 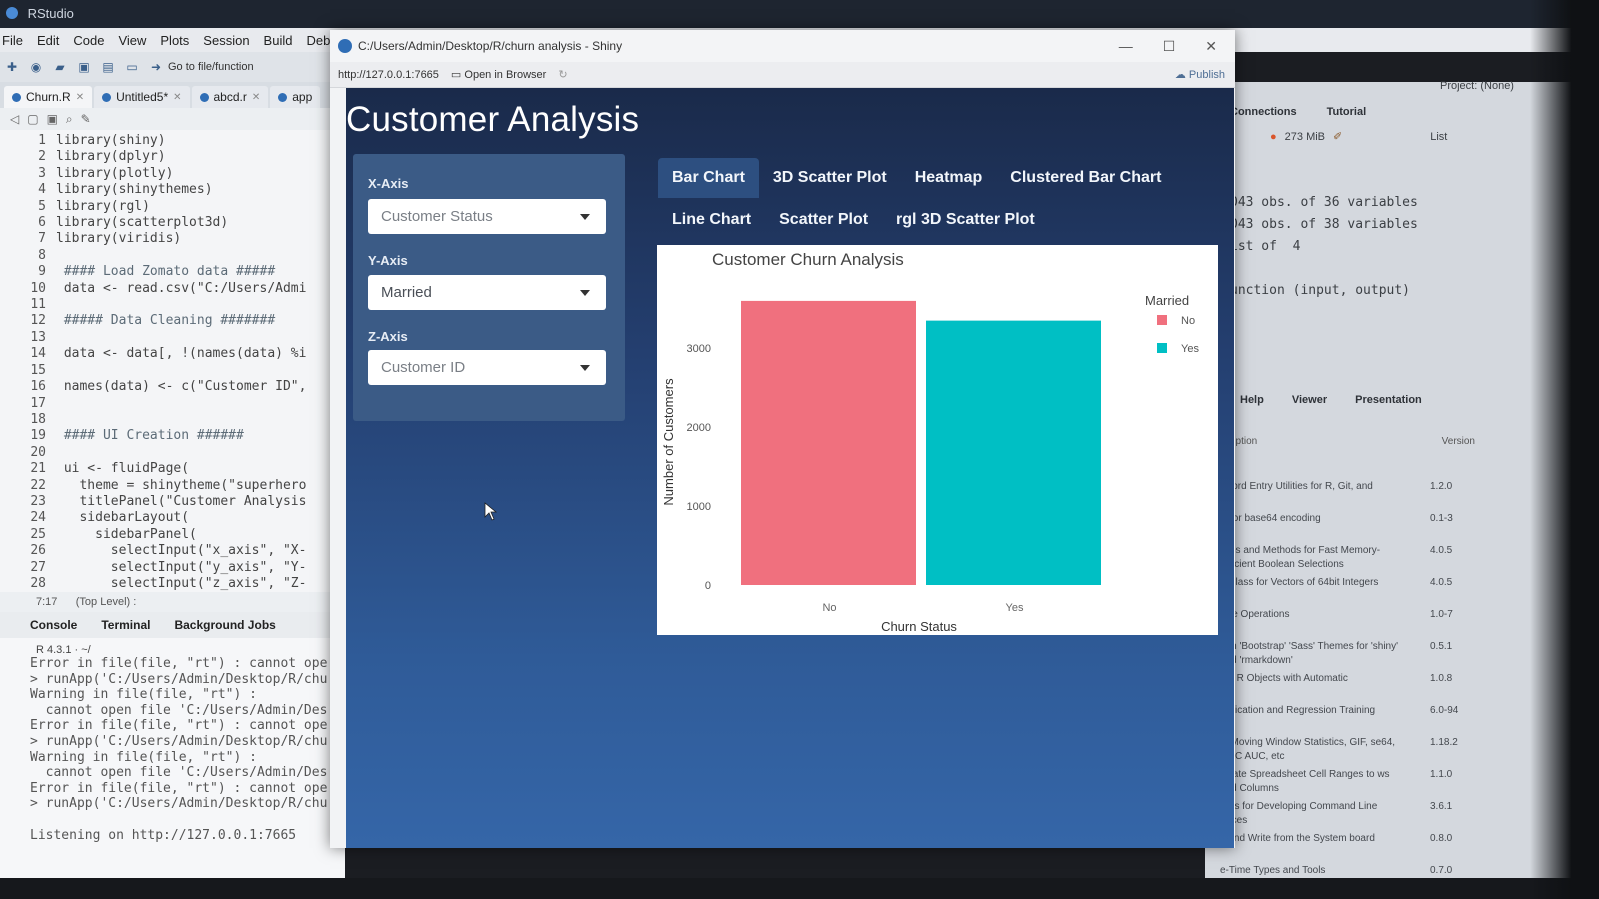 What do you see at coordinates (170, 469) in the screenshot?
I see `code-line: 21 ui <- fluidPage(` at bounding box center [170, 469].